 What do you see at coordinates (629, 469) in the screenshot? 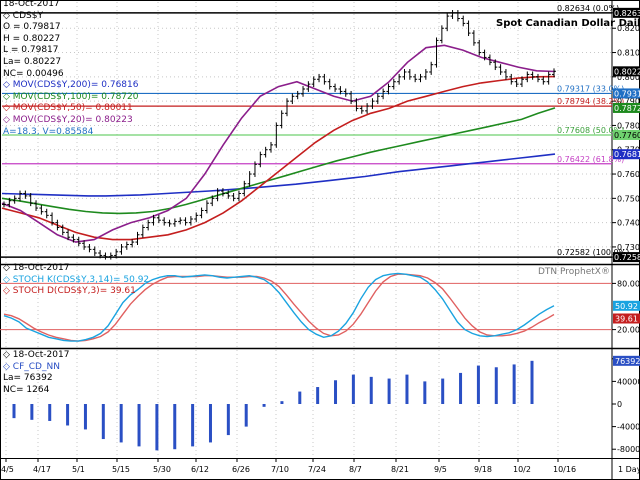
I see `x-tick-label: 1 Day` at bounding box center [629, 469].